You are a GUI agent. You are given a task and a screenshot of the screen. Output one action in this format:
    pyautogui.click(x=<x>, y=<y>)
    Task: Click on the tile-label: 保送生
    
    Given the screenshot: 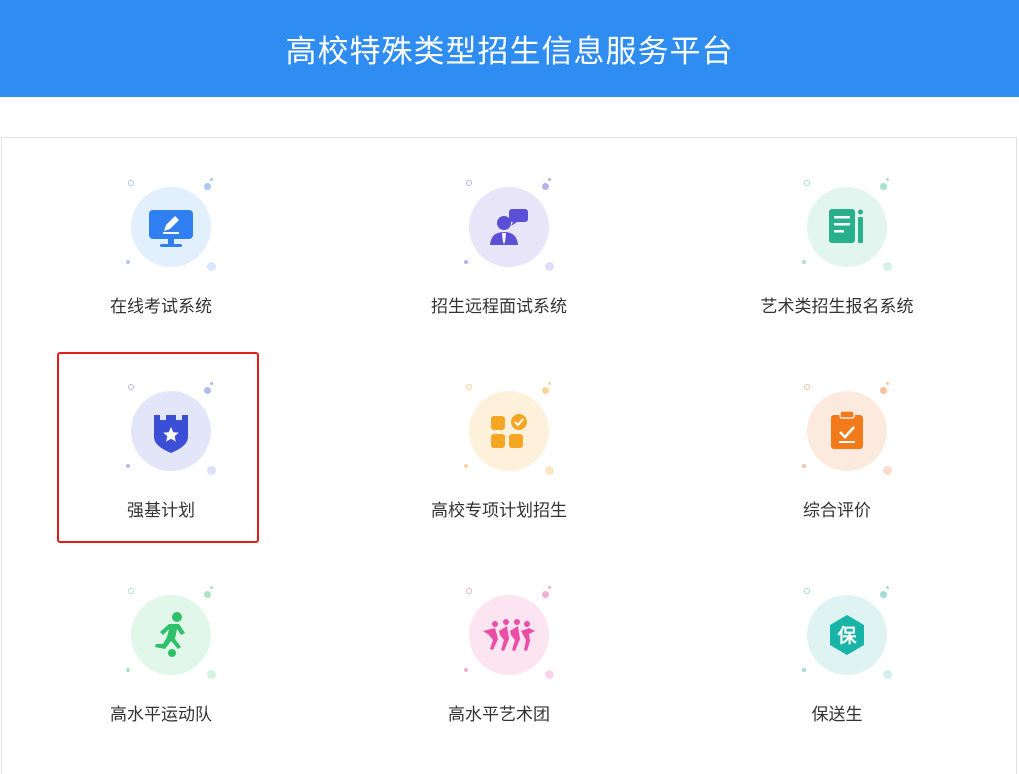 What is the action you would take?
    pyautogui.click(x=837, y=715)
    